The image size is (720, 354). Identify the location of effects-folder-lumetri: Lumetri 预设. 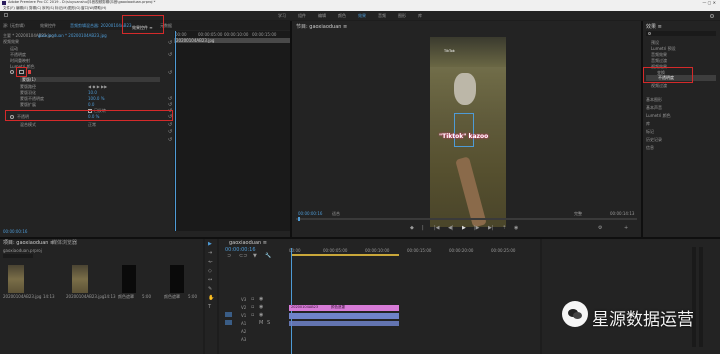
(663, 48).